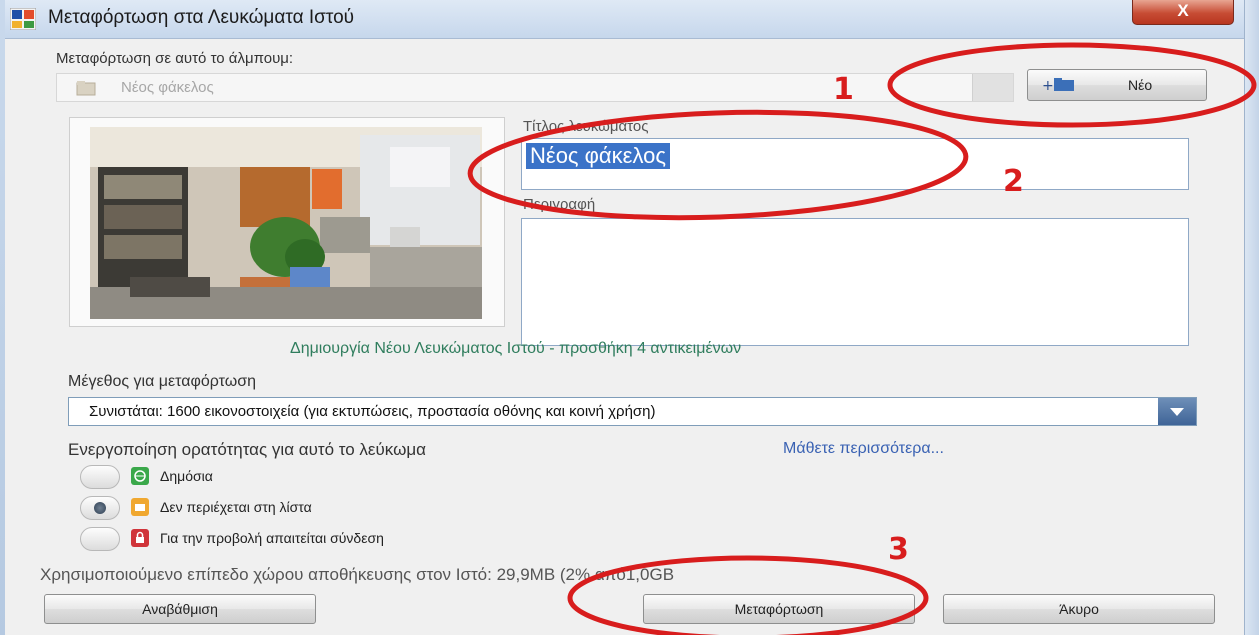  What do you see at coordinates (629, 19) in the screenshot?
I see `title-bar: Μεταφόρτωση στα Λευκώματα Ιστού X` at bounding box center [629, 19].